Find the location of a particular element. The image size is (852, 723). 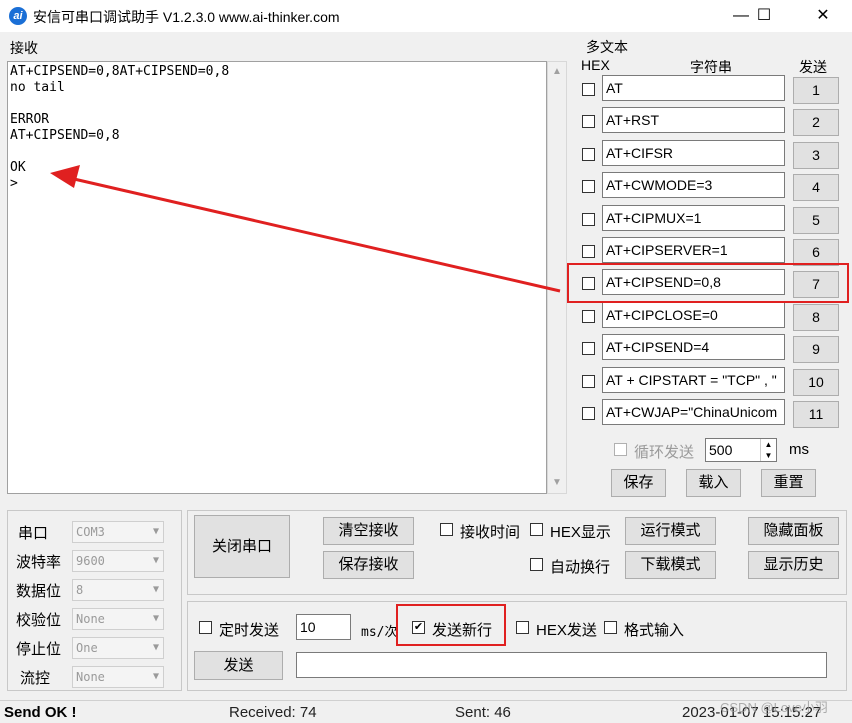

annotation-arrow is located at coordinates (305, 229).